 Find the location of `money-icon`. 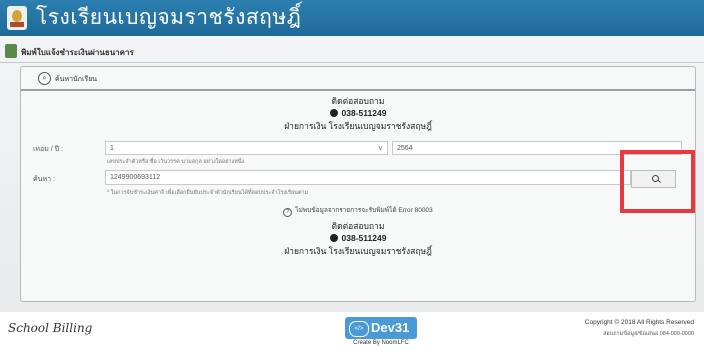

money-icon is located at coordinates (11, 51).